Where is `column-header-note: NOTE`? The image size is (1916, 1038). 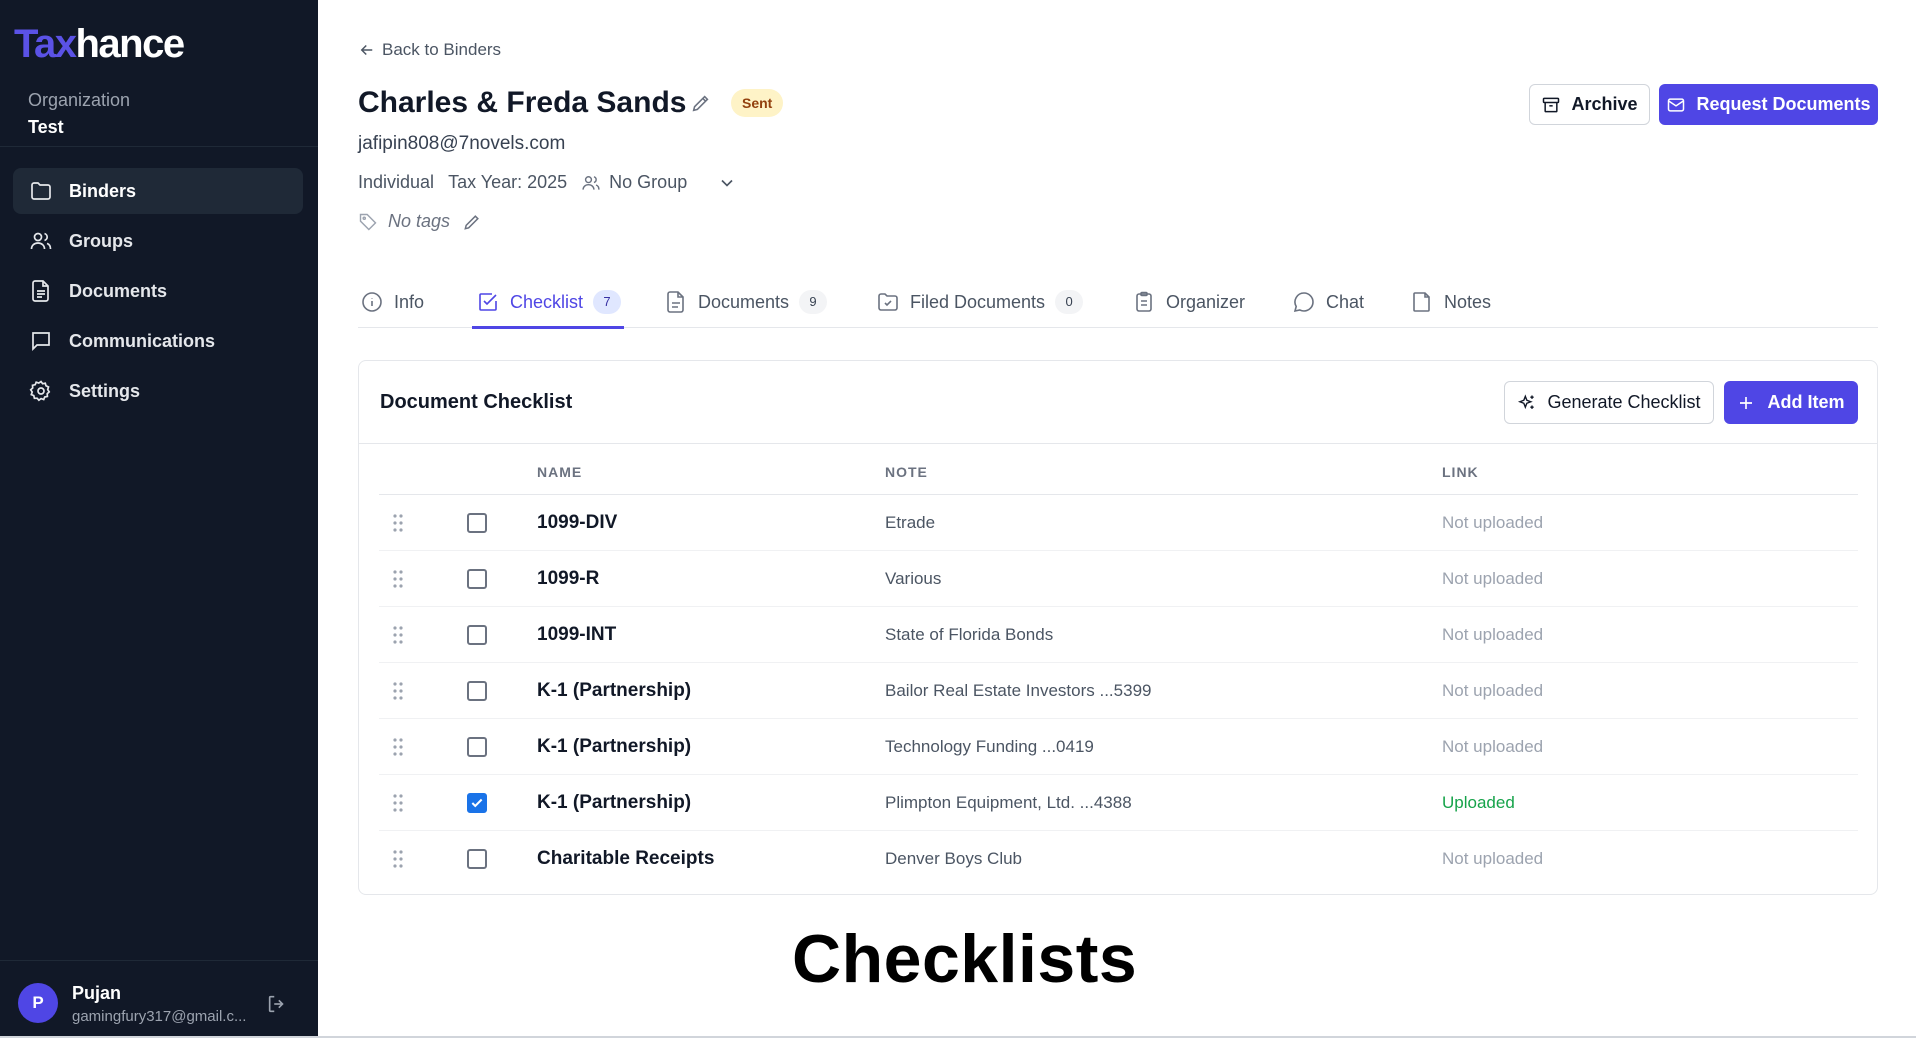 column-header-note: NOTE is located at coordinates (906, 472).